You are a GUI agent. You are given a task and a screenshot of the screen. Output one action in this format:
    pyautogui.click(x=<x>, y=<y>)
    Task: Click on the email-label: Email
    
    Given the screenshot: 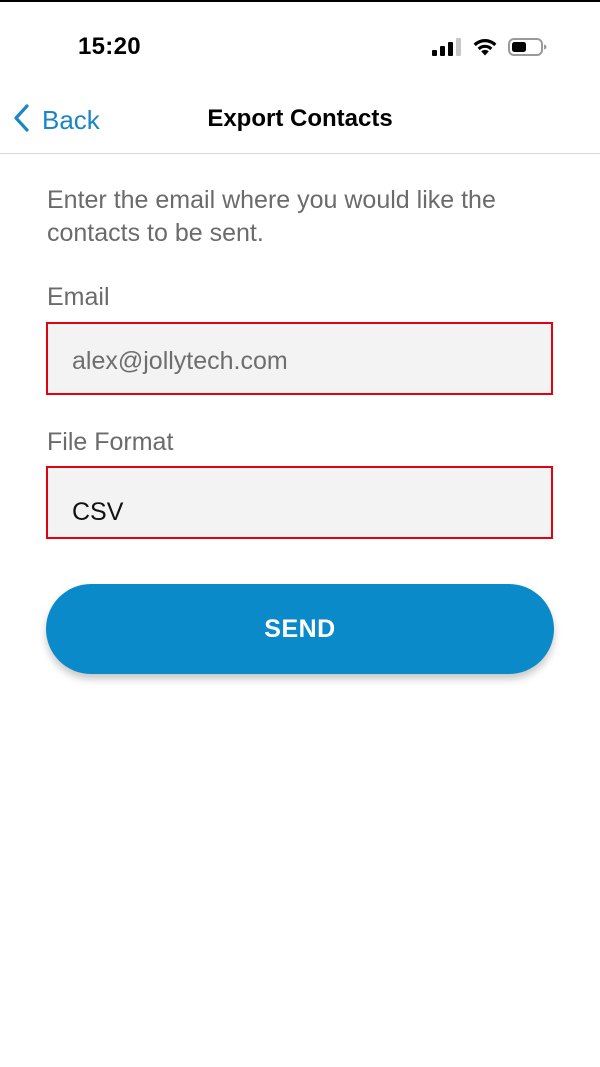 What is the action you would take?
    pyautogui.click(x=78, y=297)
    